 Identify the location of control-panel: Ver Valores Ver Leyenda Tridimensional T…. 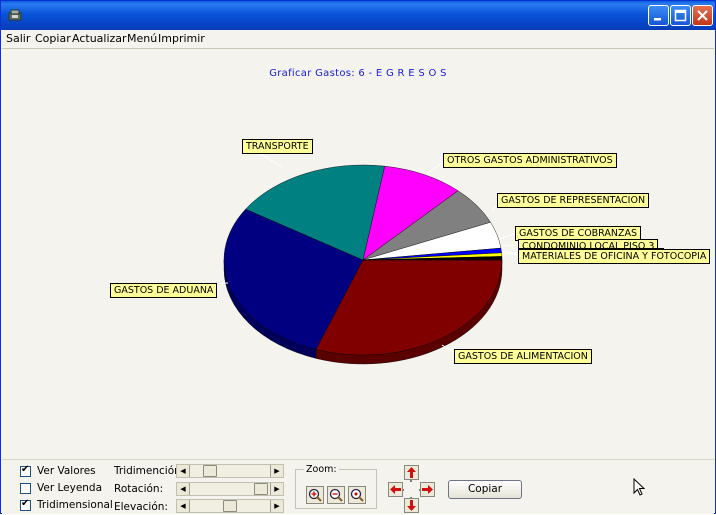
(358, 486).